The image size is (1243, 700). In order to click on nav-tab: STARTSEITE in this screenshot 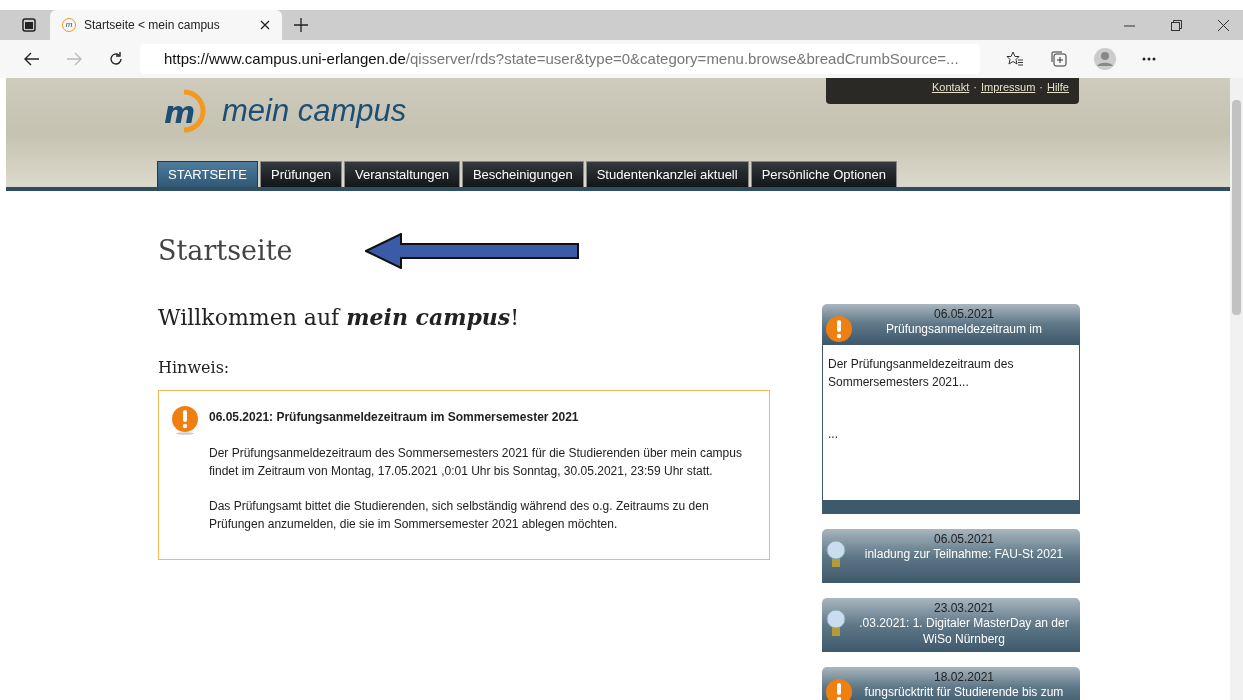, I will do `click(207, 174)`.